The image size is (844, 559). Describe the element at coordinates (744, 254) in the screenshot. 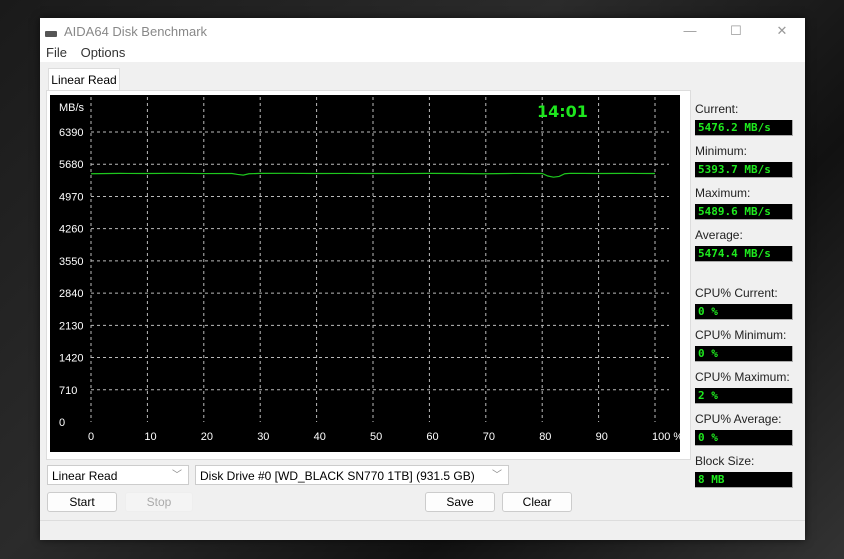

I see `stat-value: 5474.4 MB/s` at that location.